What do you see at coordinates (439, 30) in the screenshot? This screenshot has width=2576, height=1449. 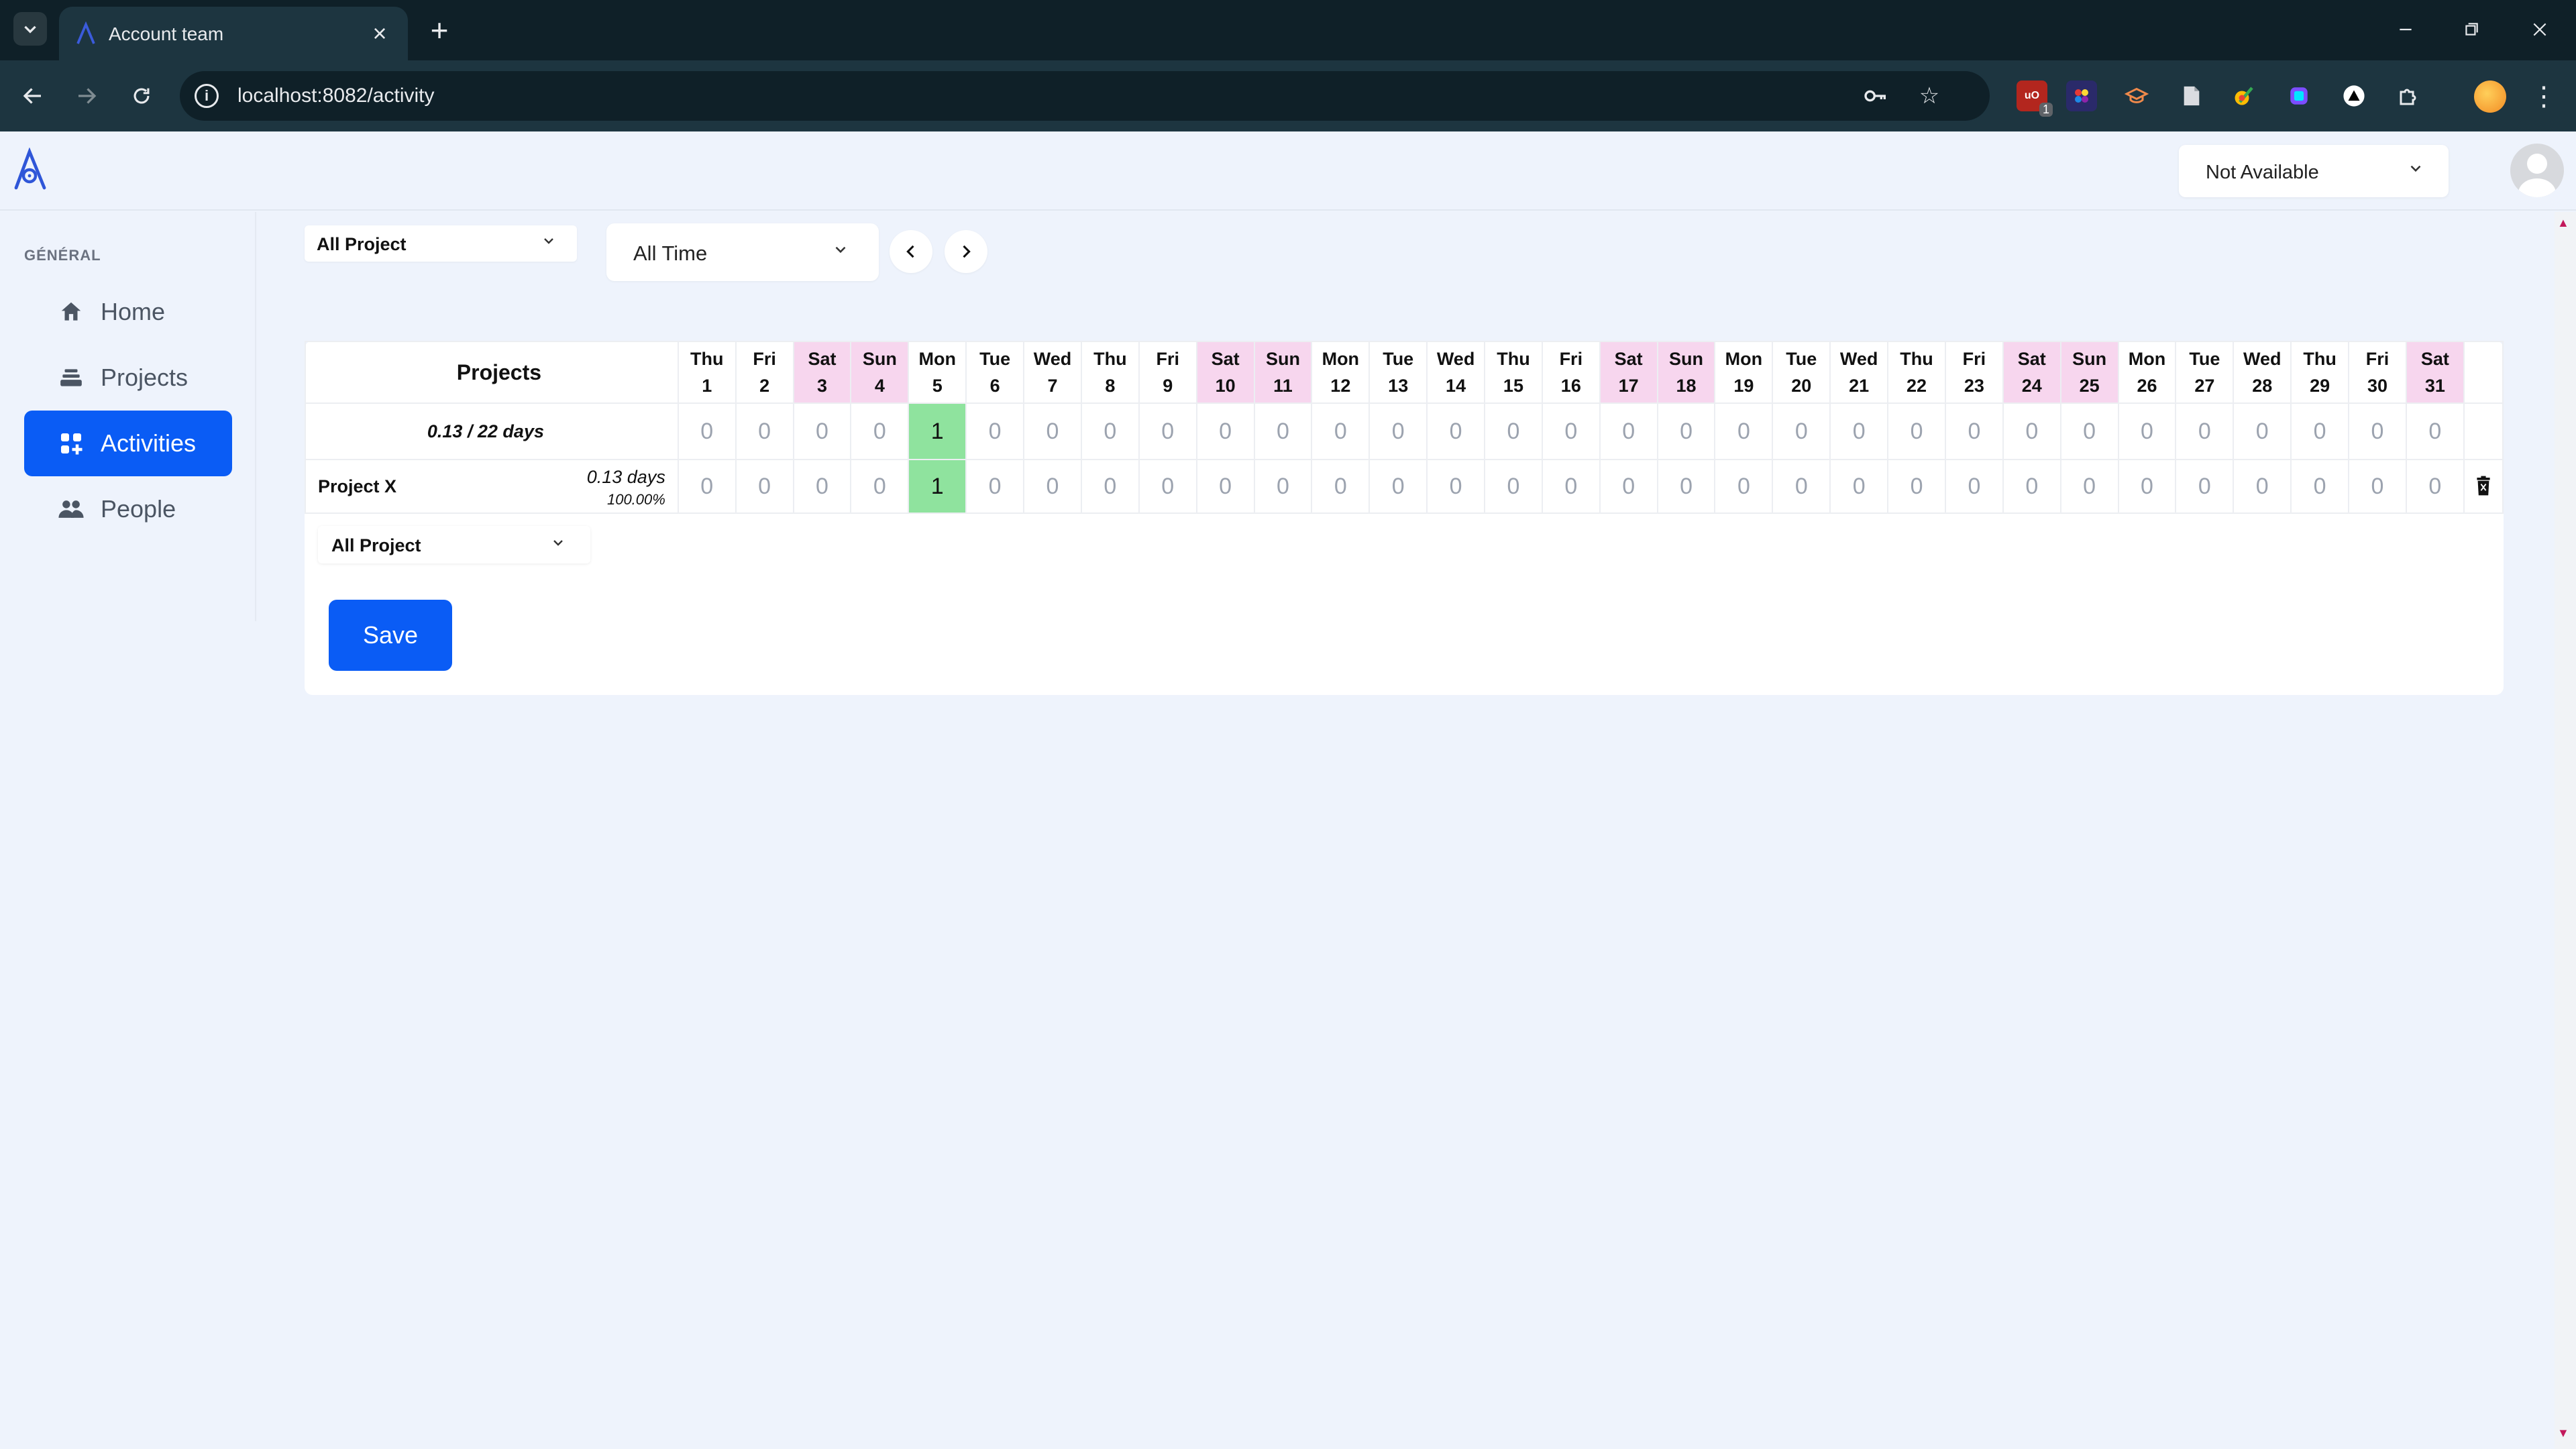 I see `new-tab-button: +` at bounding box center [439, 30].